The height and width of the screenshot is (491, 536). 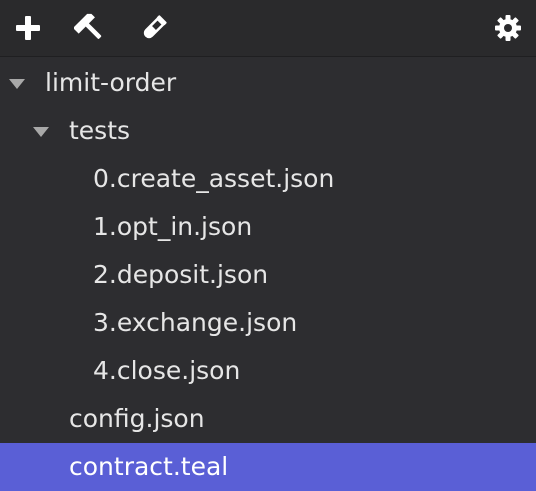 What do you see at coordinates (149, 466) in the screenshot?
I see `file-label: contract.teal` at bounding box center [149, 466].